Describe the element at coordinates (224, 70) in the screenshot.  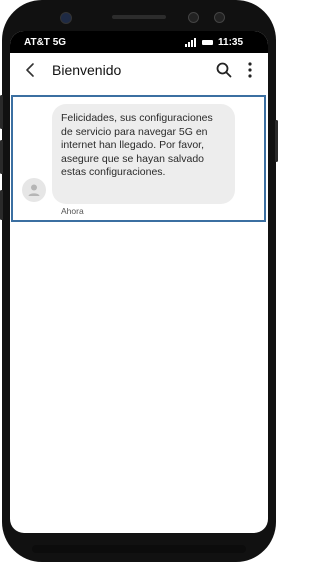
I see `search-icon` at that location.